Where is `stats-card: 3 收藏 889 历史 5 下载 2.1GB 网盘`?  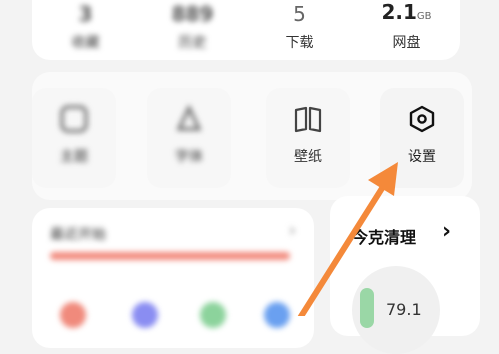
stats-card: 3 收藏 889 历史 5 下载 2.1GB 网盘 is located at coordinates (246, 30).